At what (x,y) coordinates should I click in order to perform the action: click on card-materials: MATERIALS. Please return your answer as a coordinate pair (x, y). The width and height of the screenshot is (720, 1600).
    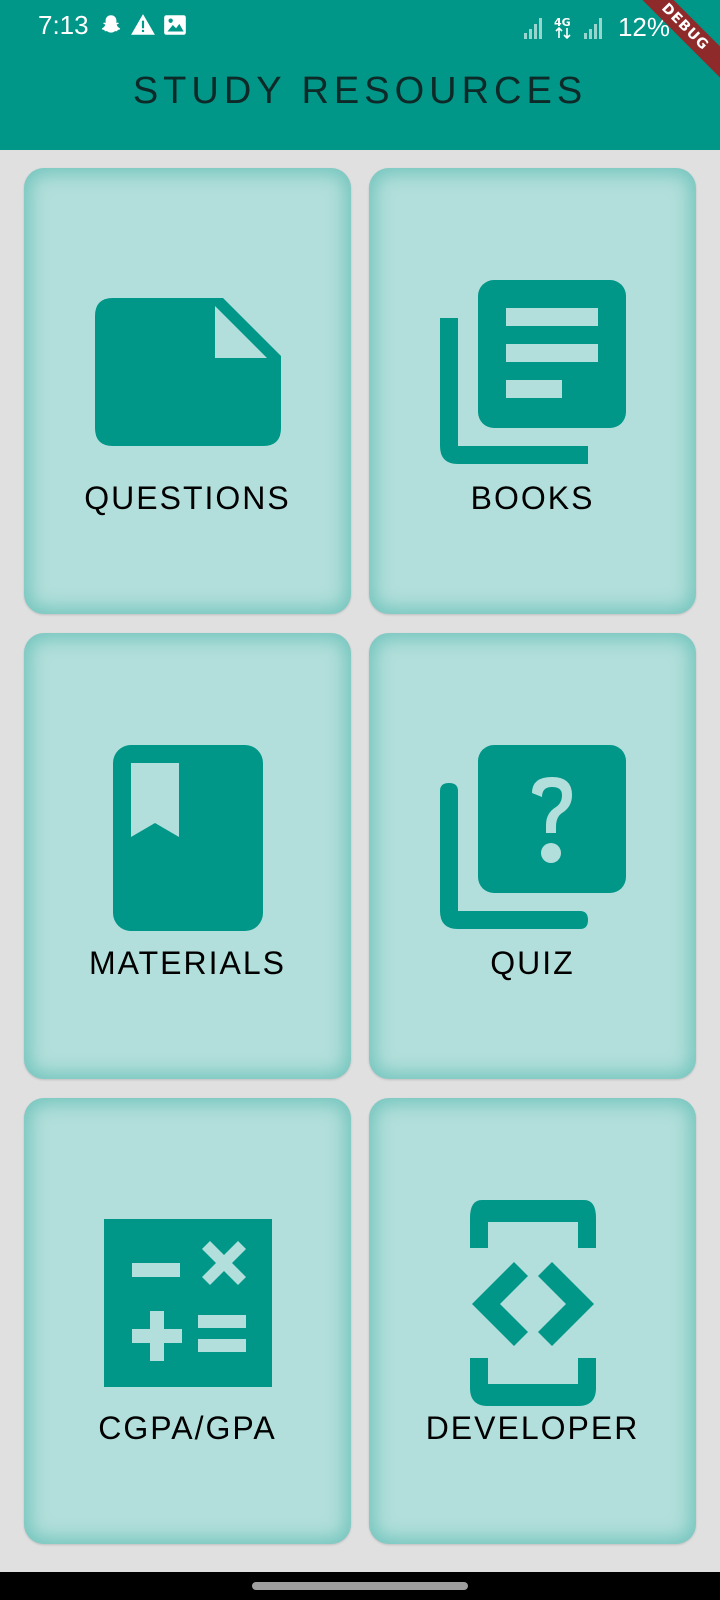
    Looking at the image, I should click on (187, 856).